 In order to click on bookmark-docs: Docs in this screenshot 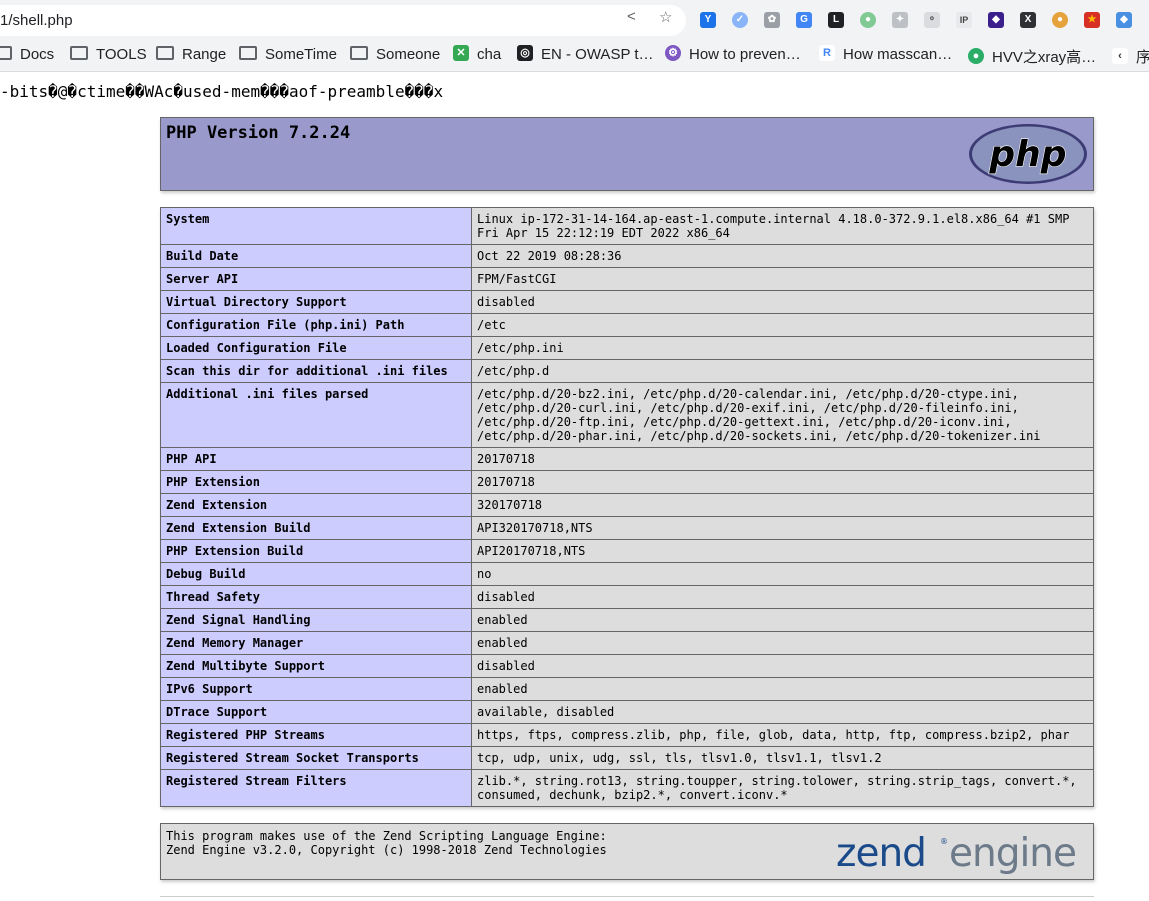, I will do `click(27, 54)`.